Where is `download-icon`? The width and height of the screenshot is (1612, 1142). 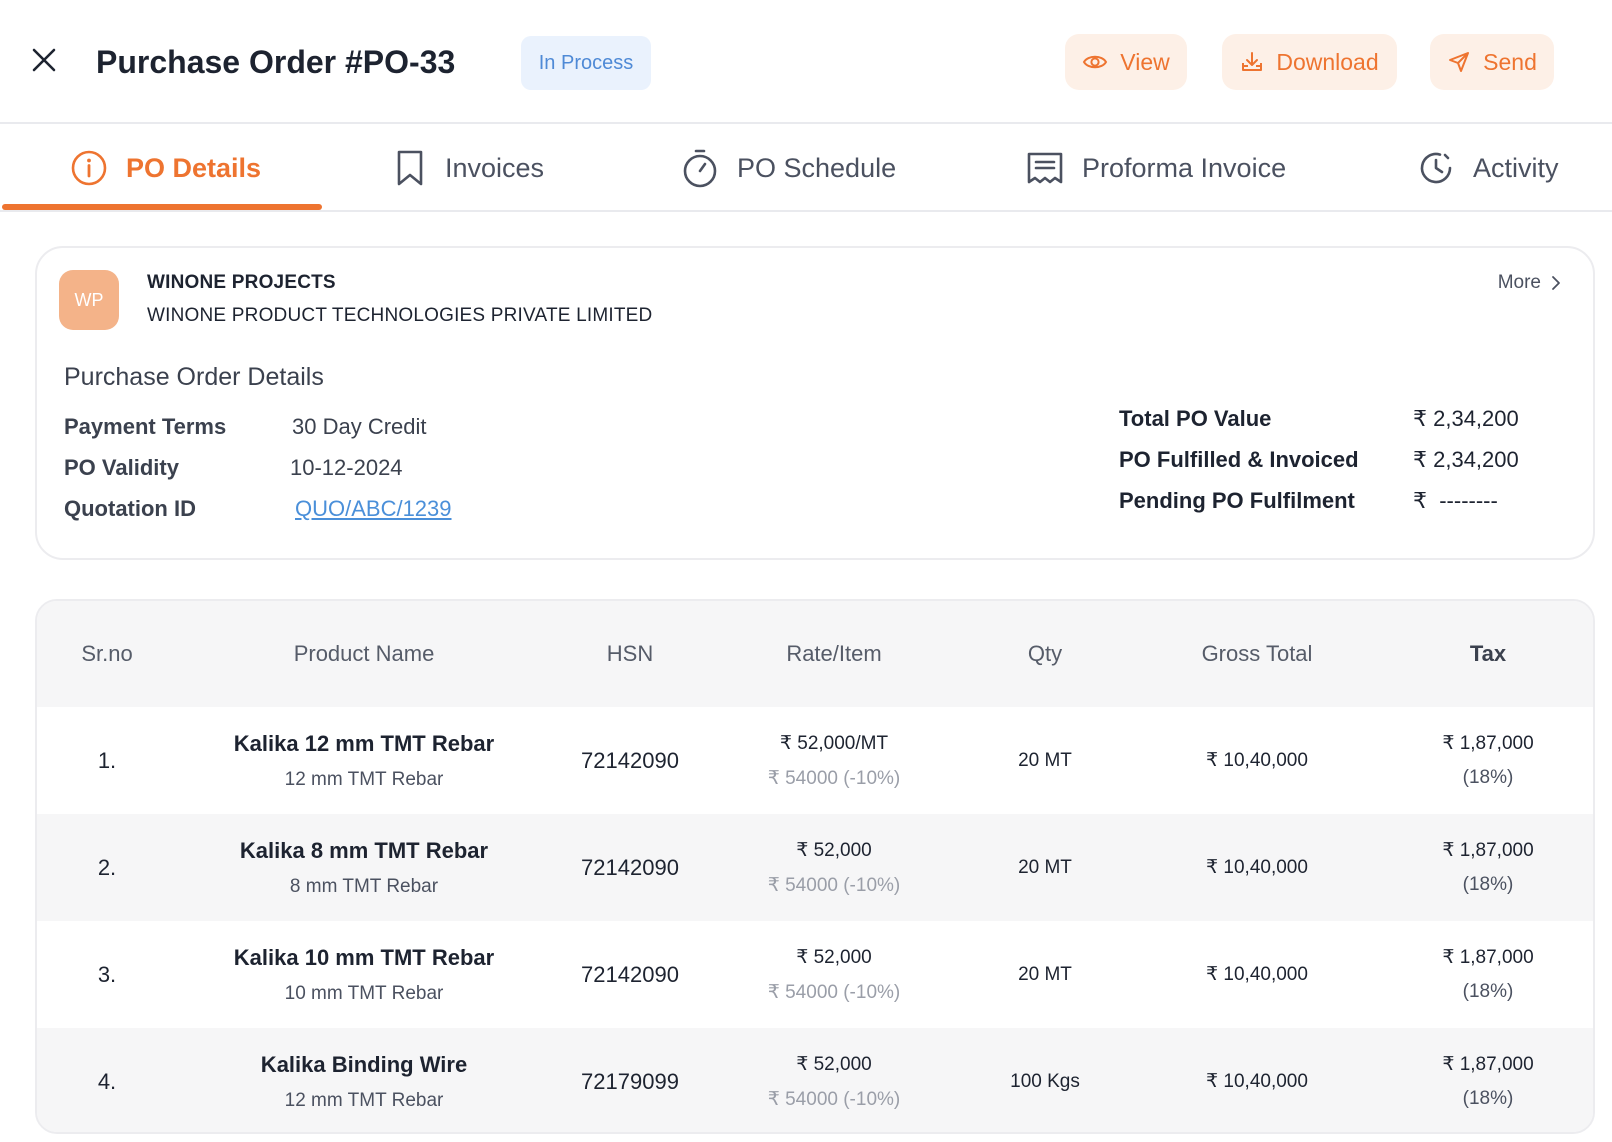 download-icon is located at coordinates (1252, 61).